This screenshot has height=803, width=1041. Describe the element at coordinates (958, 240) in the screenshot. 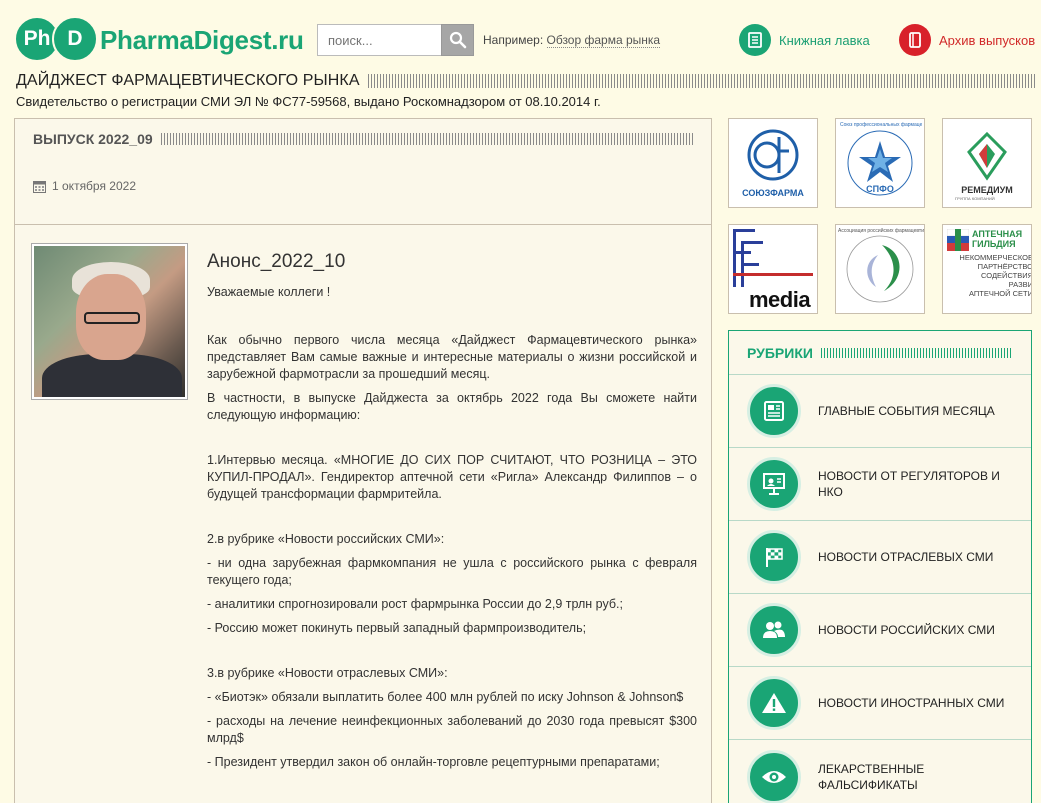

I see `guild-flag-icon` at that location.